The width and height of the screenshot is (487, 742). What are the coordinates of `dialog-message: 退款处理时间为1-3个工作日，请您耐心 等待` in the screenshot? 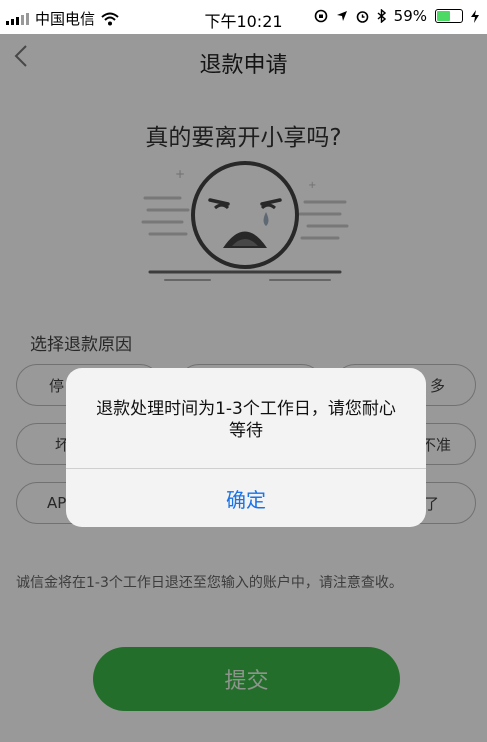 It's located at (246, 420).